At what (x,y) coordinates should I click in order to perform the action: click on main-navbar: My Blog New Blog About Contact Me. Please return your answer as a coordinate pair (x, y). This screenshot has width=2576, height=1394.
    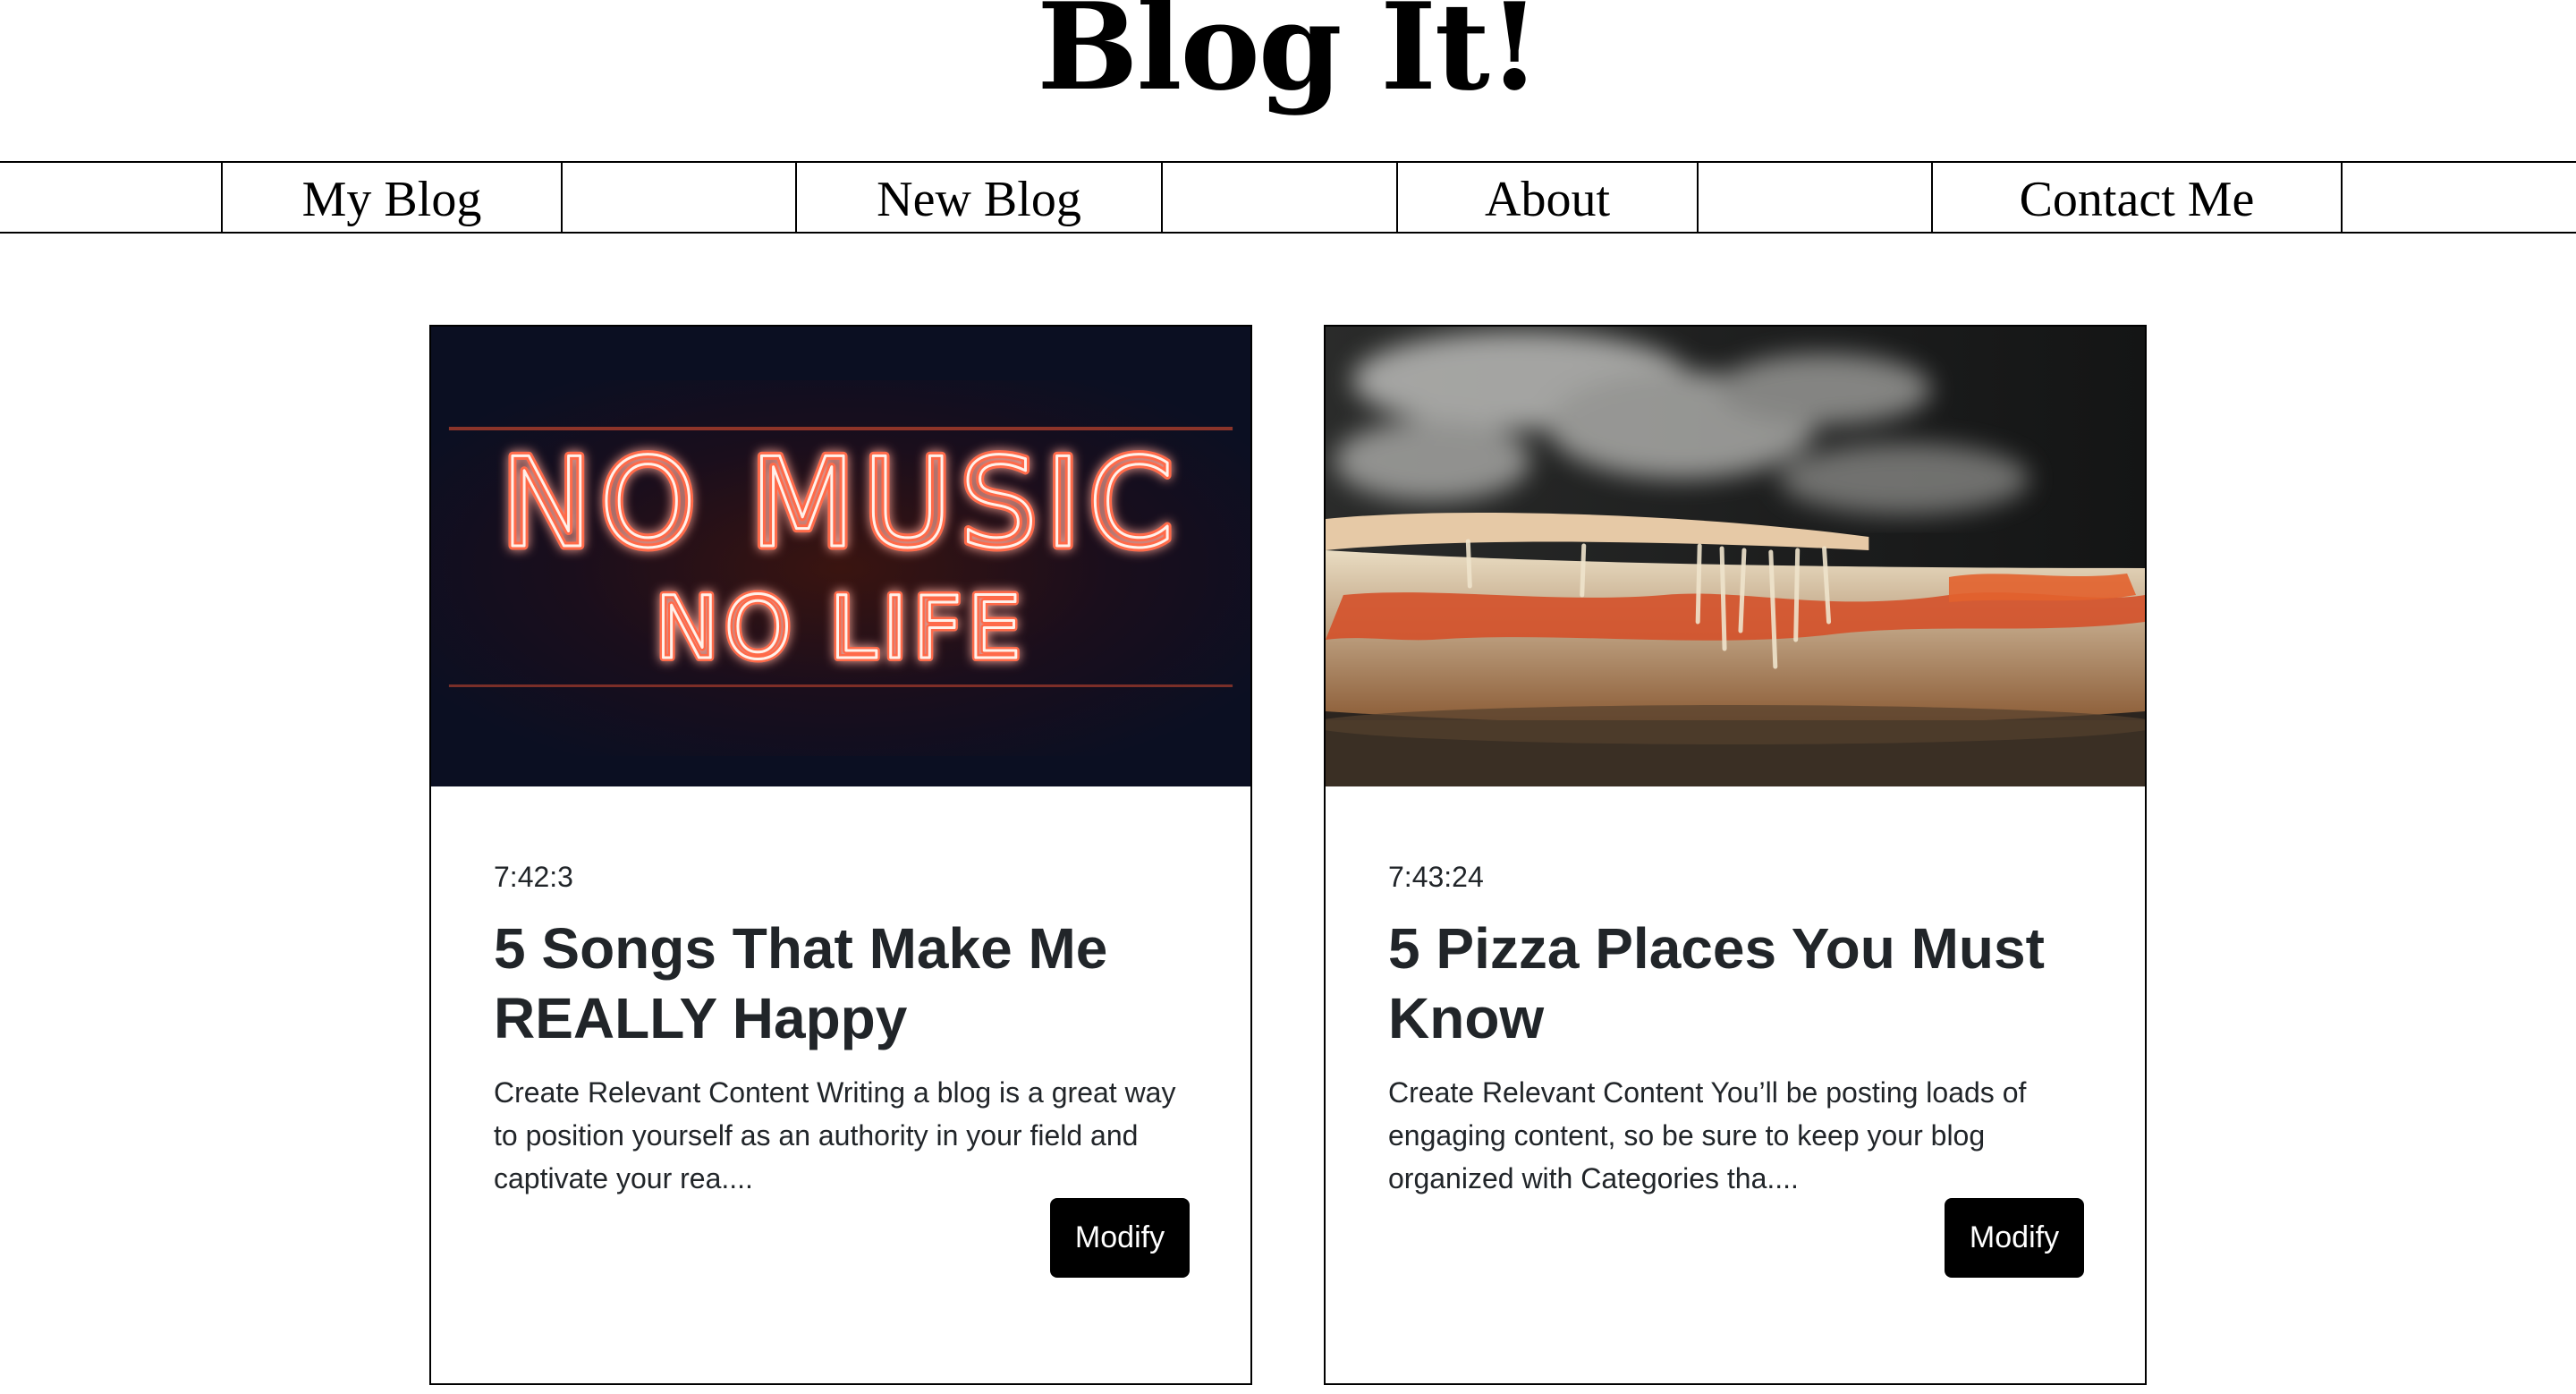
    Looking at the image, I should click on (1288, 197).